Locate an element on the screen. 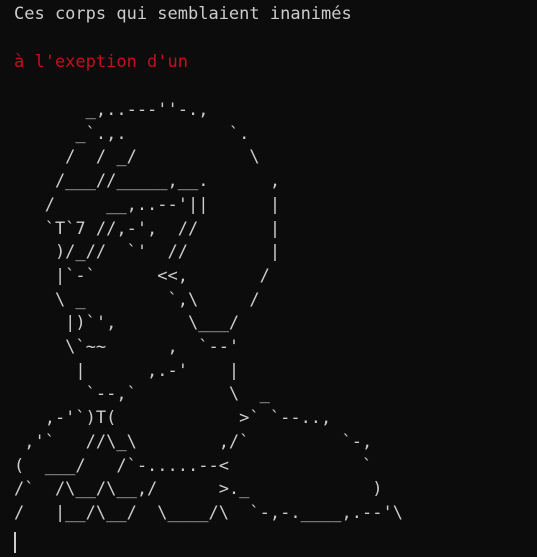 Image resolution: width=537 pixels, height=557 pixels. output-line-title: Ces corps qui semblaient inanimés is located at coordinates (183, 14).